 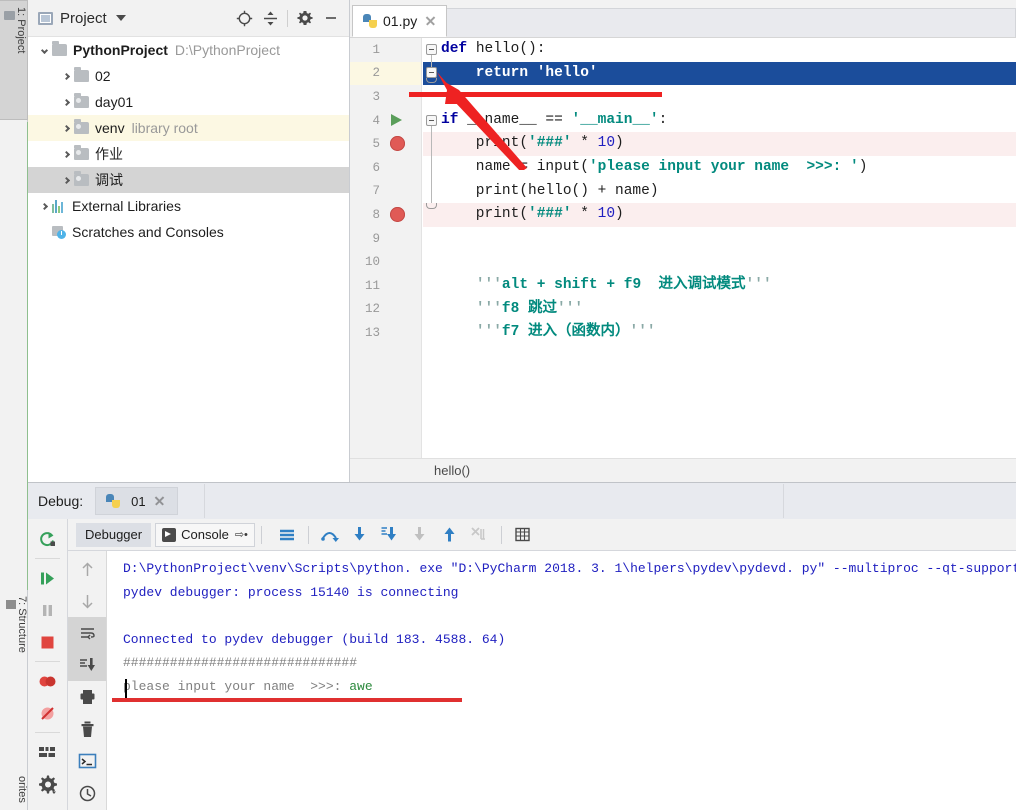 What do you see at coordinates (376, 238) in the screenshot?
I see `line-number: 9` at bounding box center [376, 238].